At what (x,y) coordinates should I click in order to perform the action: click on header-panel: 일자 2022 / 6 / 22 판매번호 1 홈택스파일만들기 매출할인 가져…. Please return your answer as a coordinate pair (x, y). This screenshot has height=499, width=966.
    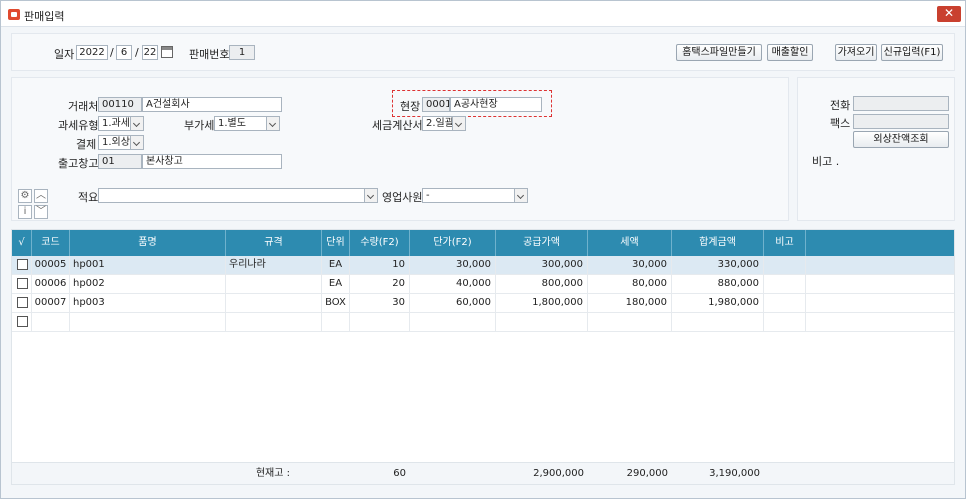
    Looking at the image, I should click on (483, 52).